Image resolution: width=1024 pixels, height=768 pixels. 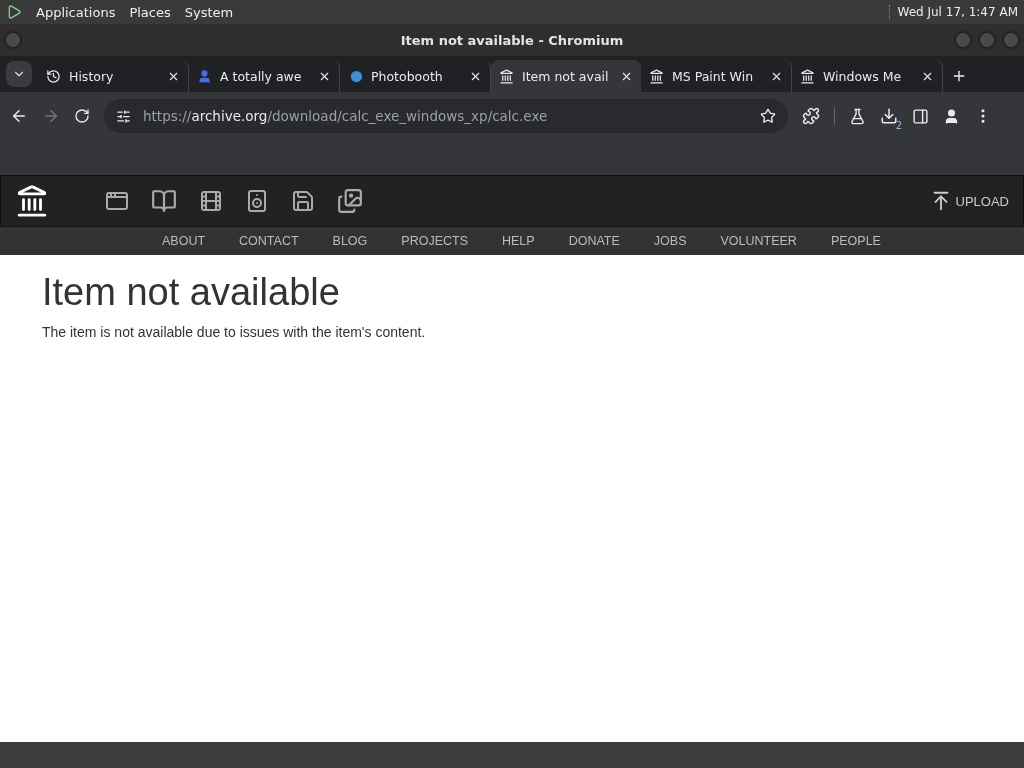 What do you see at coordinates (32, 201) in the screenshot?
I see `archive-logo-icon` at bounding box center [32, 201].